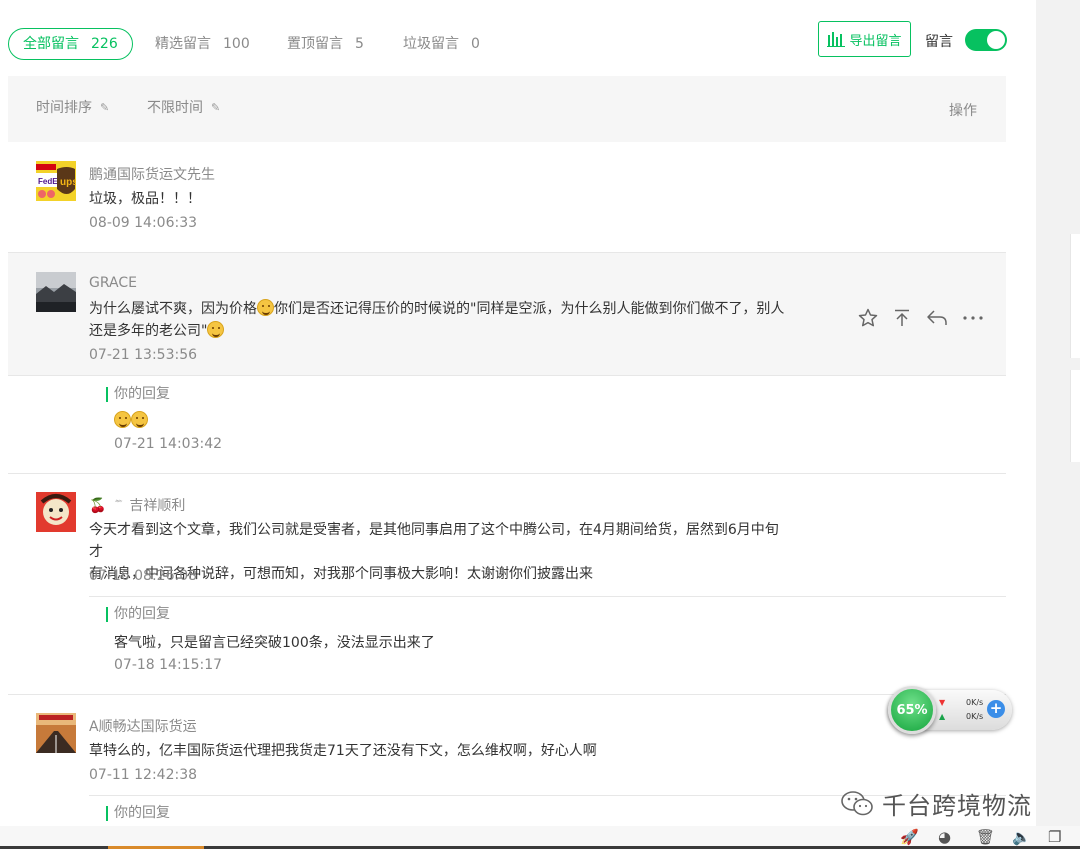 This screenshot has width=1080, height=849. Describe the element at coordinates (1021, 837) in the screenshot. I see `speaker-icon: 🔈` at that location.